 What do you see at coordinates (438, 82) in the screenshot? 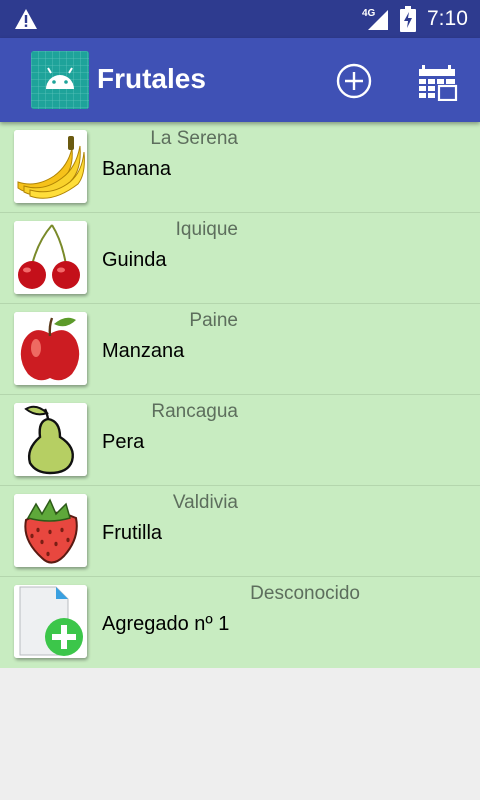
I see `calendar-icon` at bounding box center [438, 82].